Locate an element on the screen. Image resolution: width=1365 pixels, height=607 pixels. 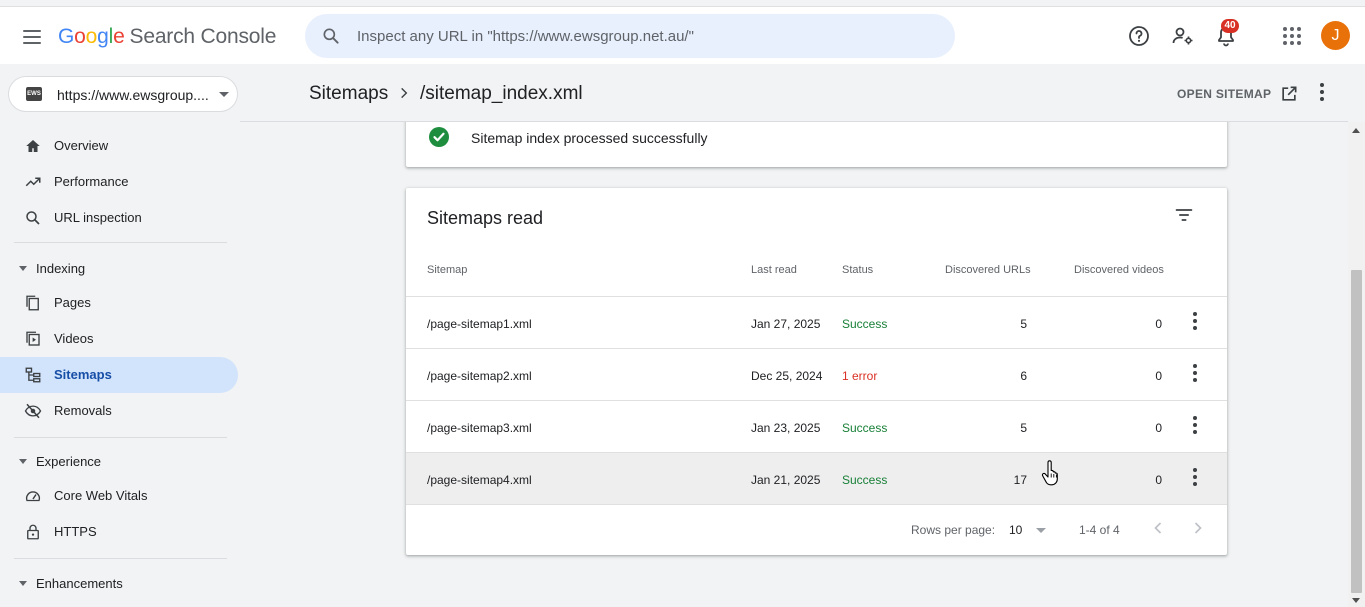
sidebar-item-url-inspection: URL inspection is located at coordinates (119, 218).